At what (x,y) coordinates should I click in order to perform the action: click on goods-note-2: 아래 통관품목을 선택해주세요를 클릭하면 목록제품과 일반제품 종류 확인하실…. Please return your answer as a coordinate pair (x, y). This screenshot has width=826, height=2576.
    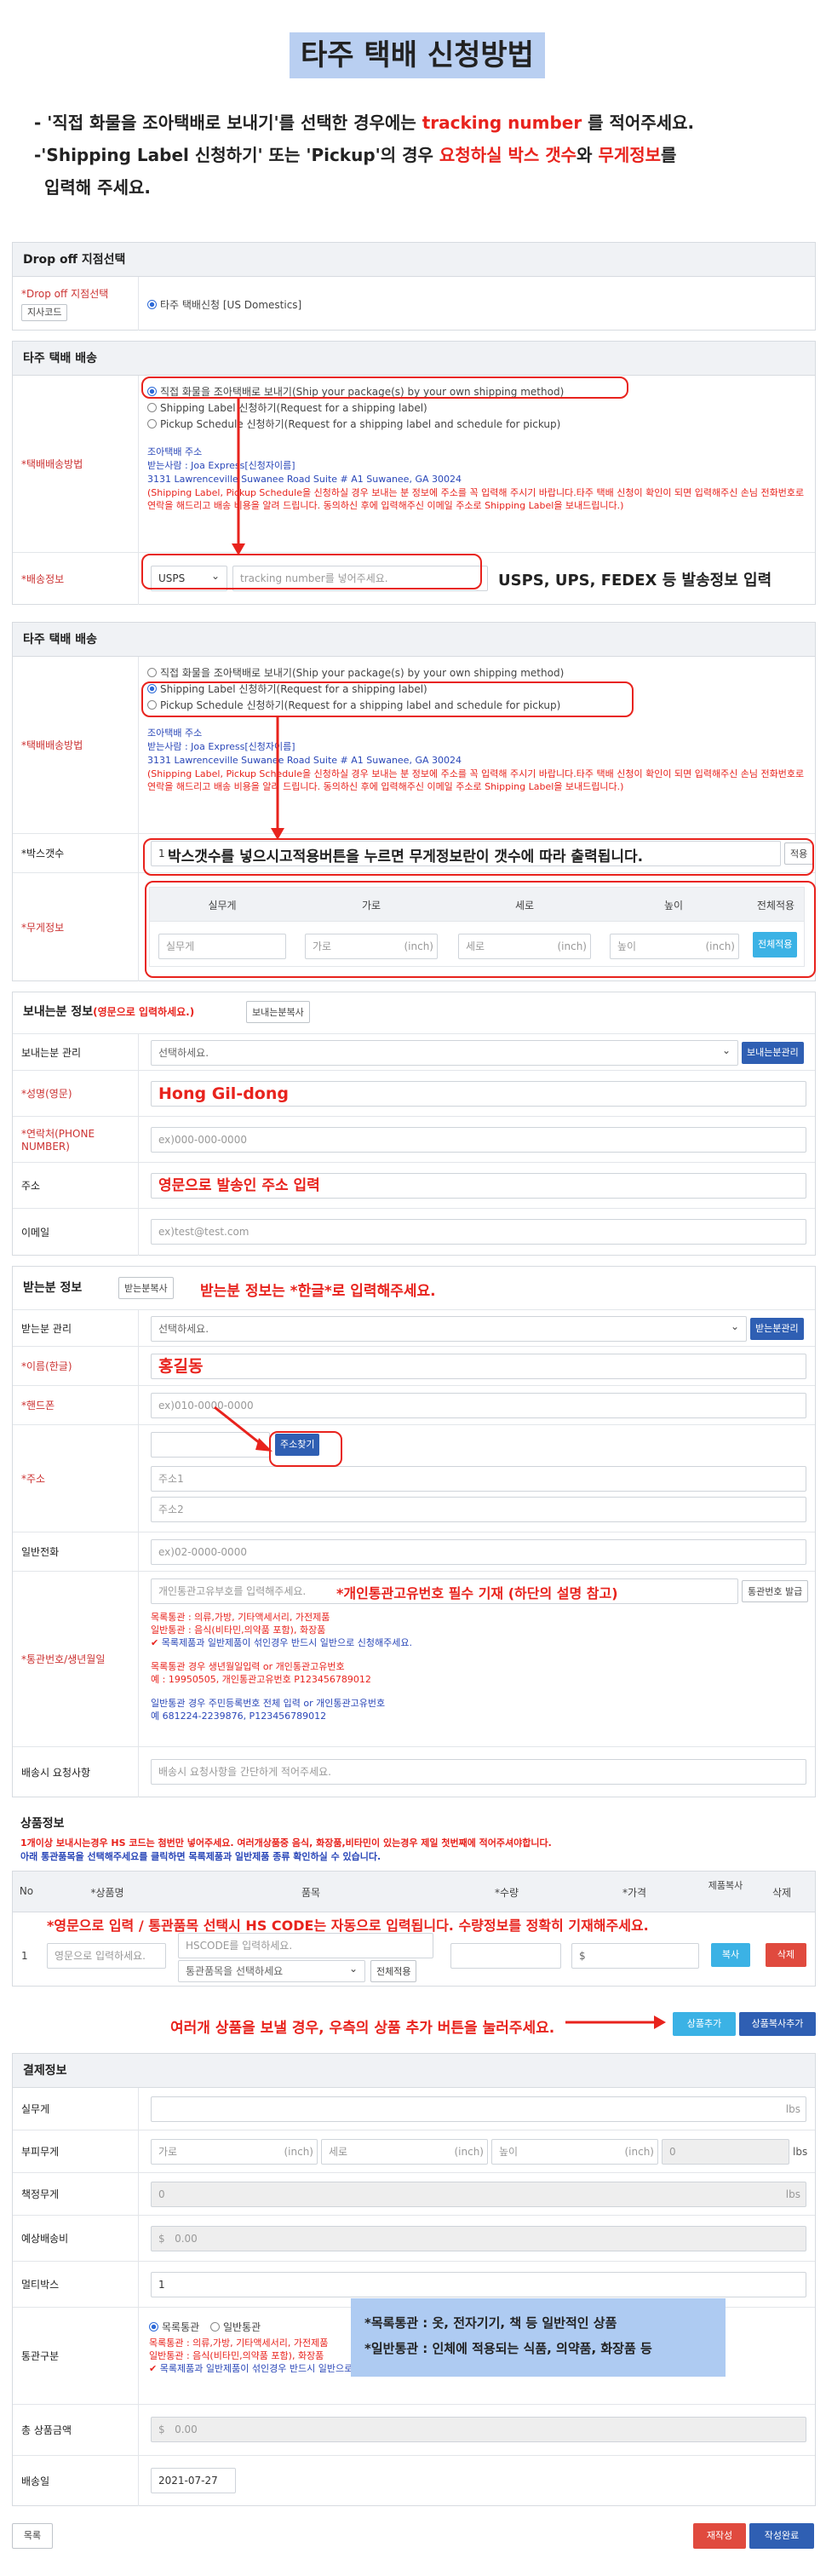
    Looking at the image, I should click on (200, 1857).